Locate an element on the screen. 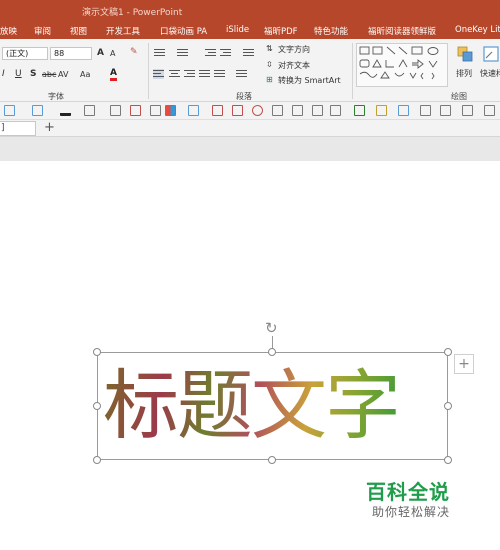 This screenshot has height=550, width=500. tab-developer: 开发工具 is located at coordinates (123, 31).